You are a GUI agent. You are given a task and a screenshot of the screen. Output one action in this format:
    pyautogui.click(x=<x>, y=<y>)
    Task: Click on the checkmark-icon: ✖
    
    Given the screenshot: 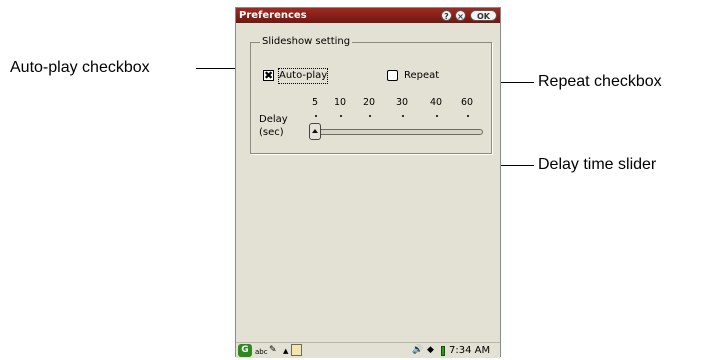 What is the action you would take?
    pyautogui.click(x=269, y=75)
    